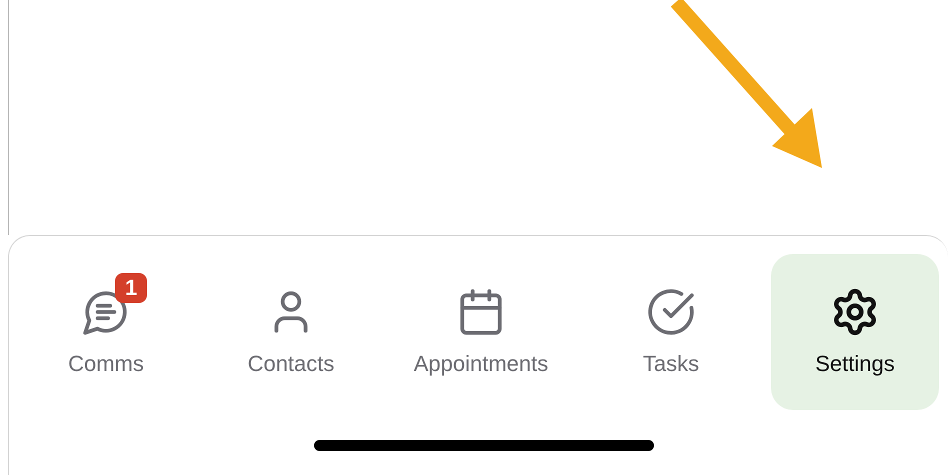 Image resolution: width=948 pixels, height=475 pixels. I want to click on tab: Tasks, so click(671, 332).